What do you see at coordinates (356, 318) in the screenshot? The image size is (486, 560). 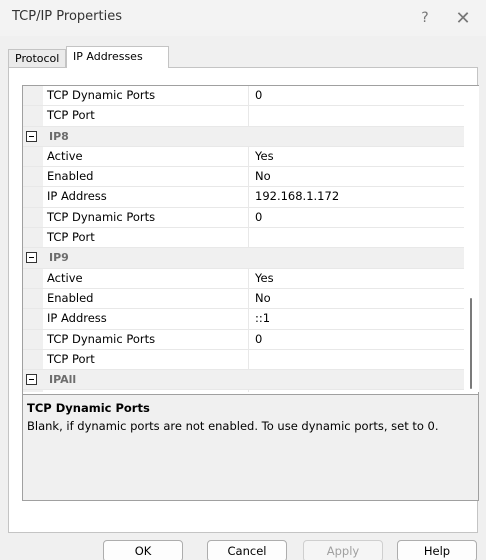 I see `property-value: ::1` at bounding box center [356, 318].